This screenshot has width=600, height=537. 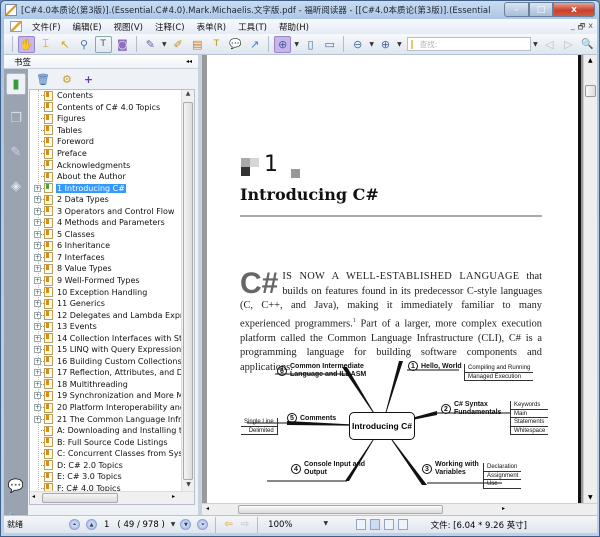 I want to click on minimize-button: –, so click(x=516, y=9).